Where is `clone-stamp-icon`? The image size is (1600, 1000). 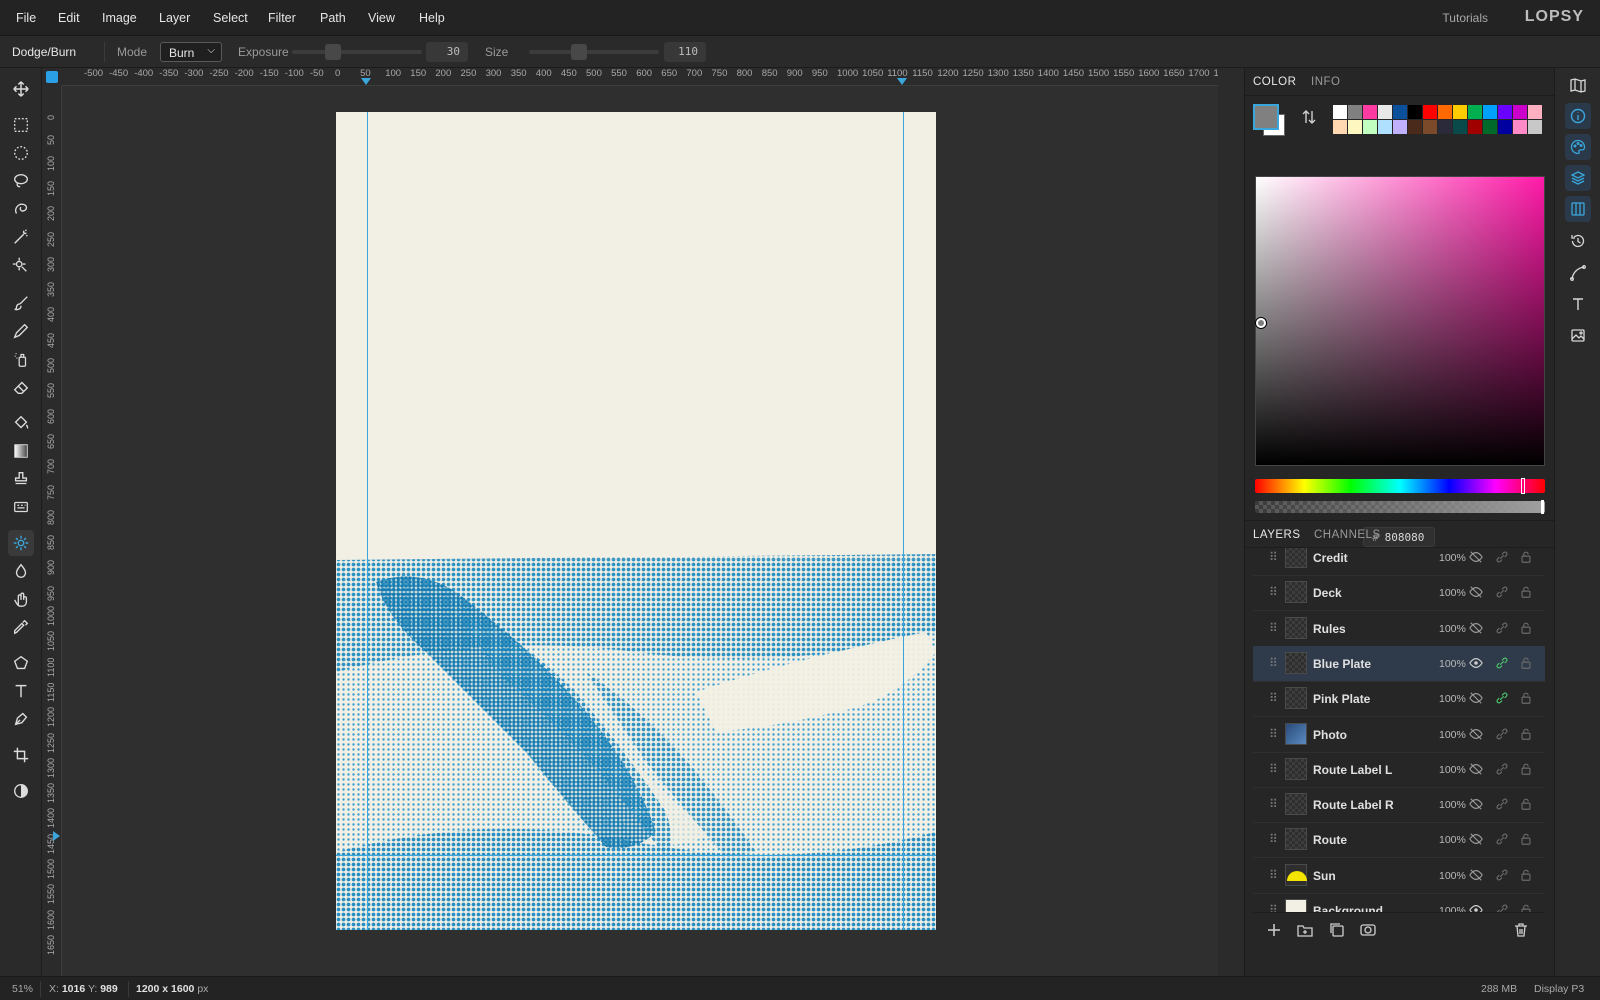 clone-stamp-icon is located at coordinates (21, 479).